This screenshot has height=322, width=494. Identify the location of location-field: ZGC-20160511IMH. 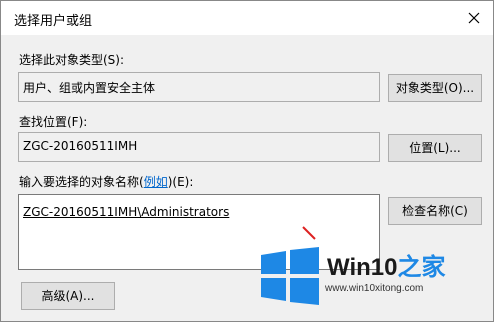
(199, 147).